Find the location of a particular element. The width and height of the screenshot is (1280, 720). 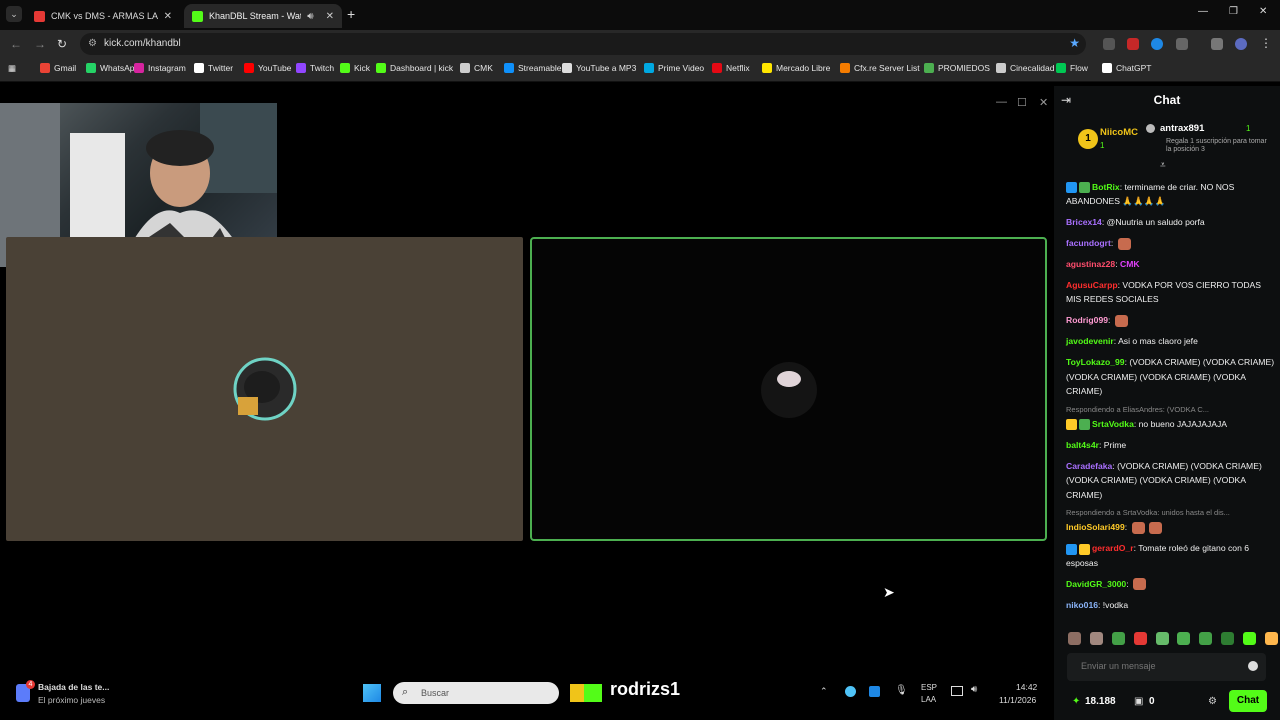

chat-username: BotRix is located at coordinates (1106, 187).